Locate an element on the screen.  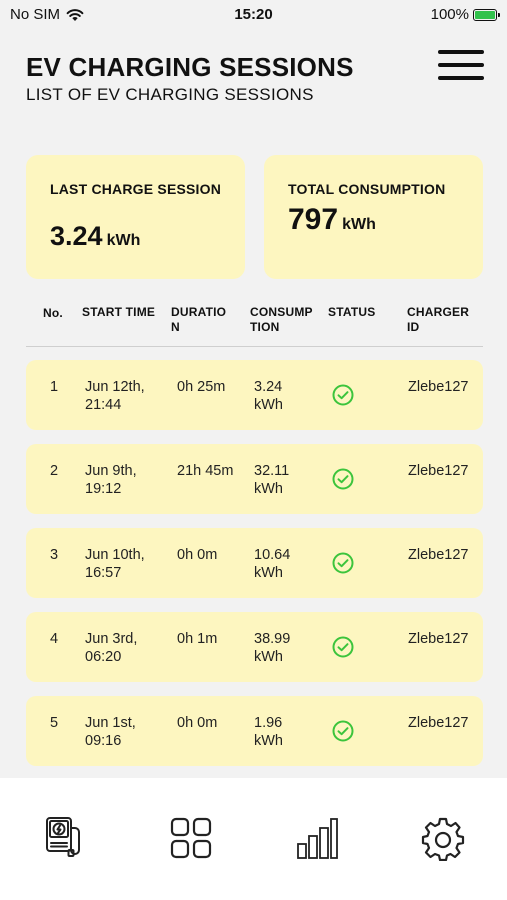
last-session-number: 3.24 is located at coordinates (76, 236).